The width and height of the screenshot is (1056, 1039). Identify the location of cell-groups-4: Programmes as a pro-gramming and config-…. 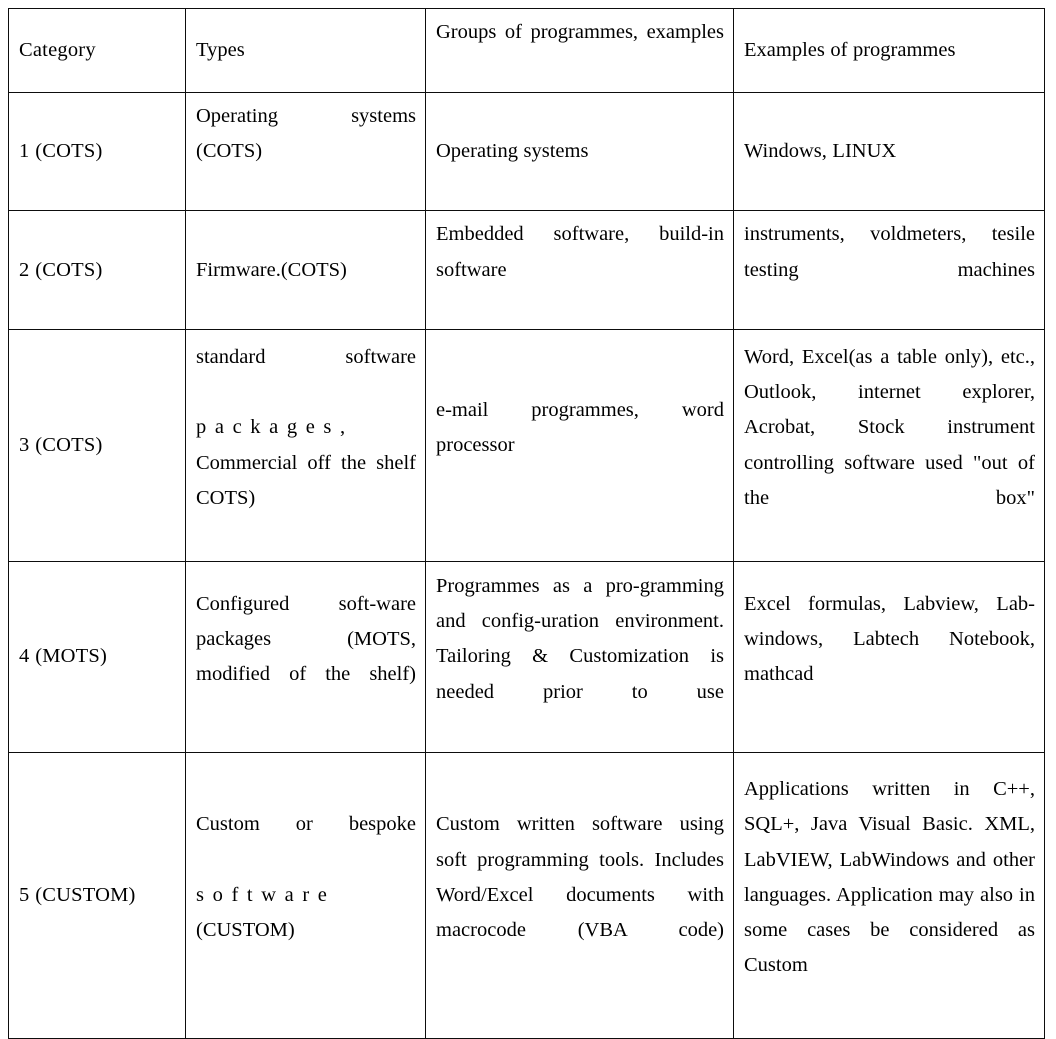
(579, 657).